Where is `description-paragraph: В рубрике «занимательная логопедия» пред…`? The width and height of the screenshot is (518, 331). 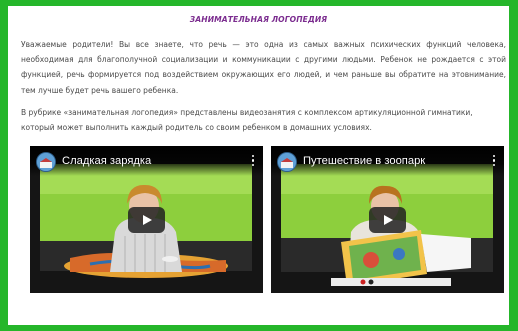 description-paragraph: В рубрике «занимательная логопедия» пред… is located at coordinates (247, 120).